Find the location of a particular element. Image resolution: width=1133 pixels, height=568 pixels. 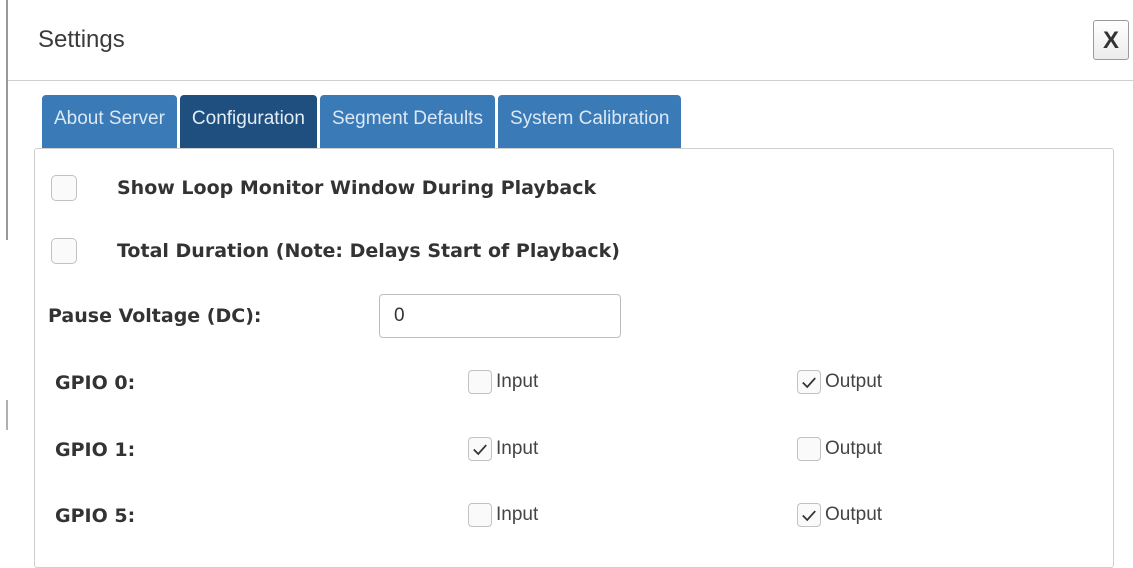

gpio-0-input-checkbox is located at coordinates (480, 382).